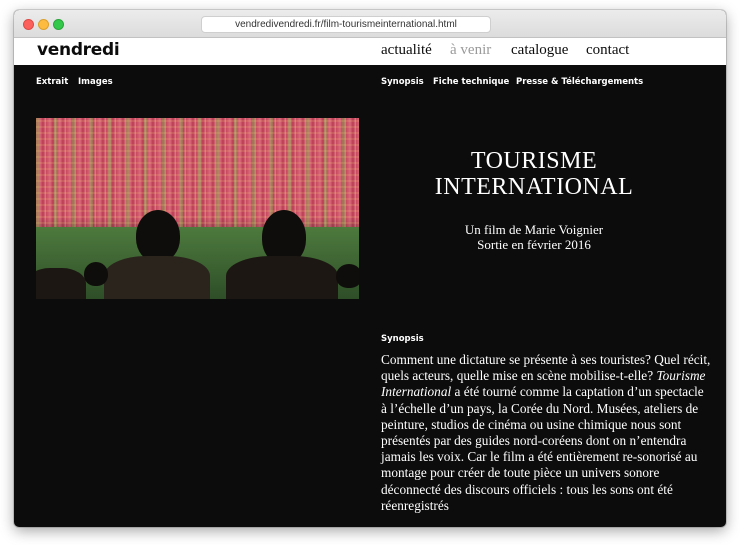 This screenshot has width=740, height=545. What do you see at coordinates (402, 339) in the screenshot?
I see `synopsis-heading: Synopsis` at bounding box center [402, 339].